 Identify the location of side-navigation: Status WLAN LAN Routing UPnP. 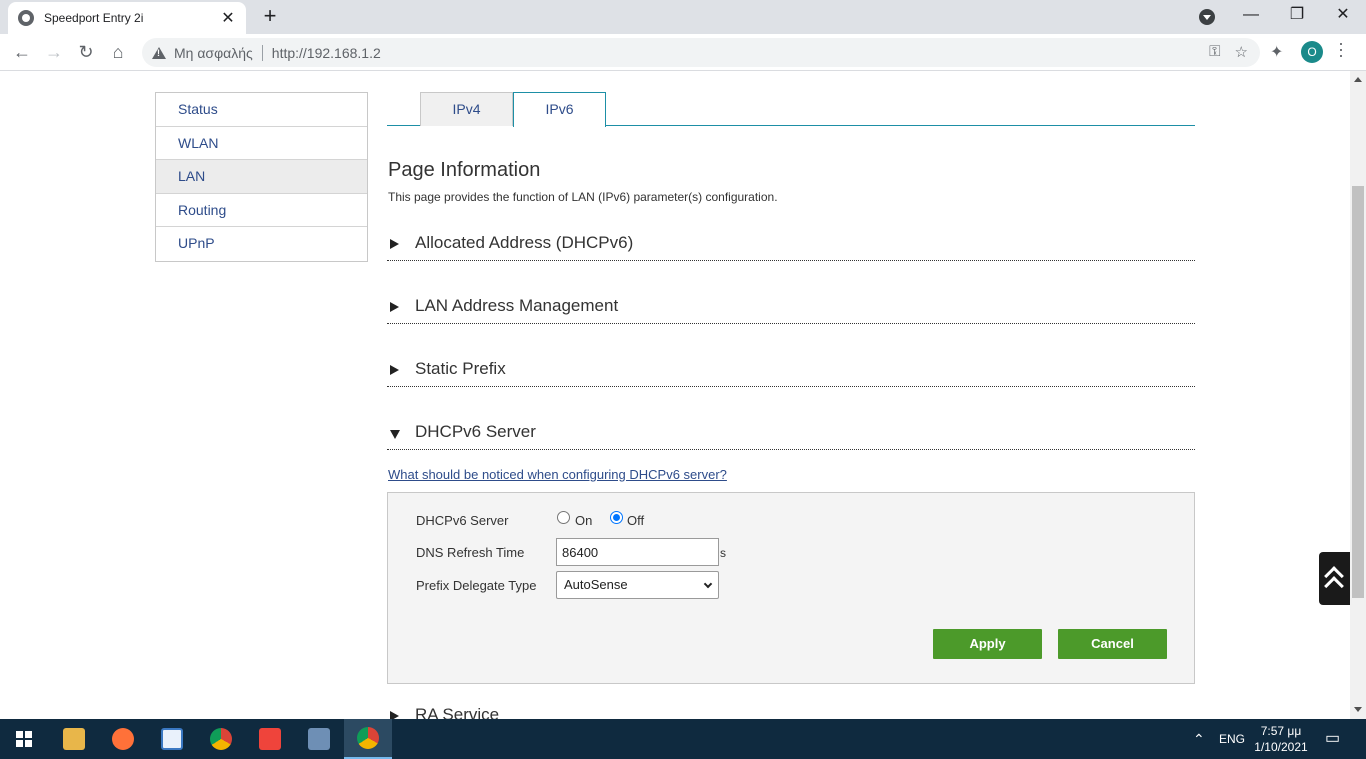
(261, 177).